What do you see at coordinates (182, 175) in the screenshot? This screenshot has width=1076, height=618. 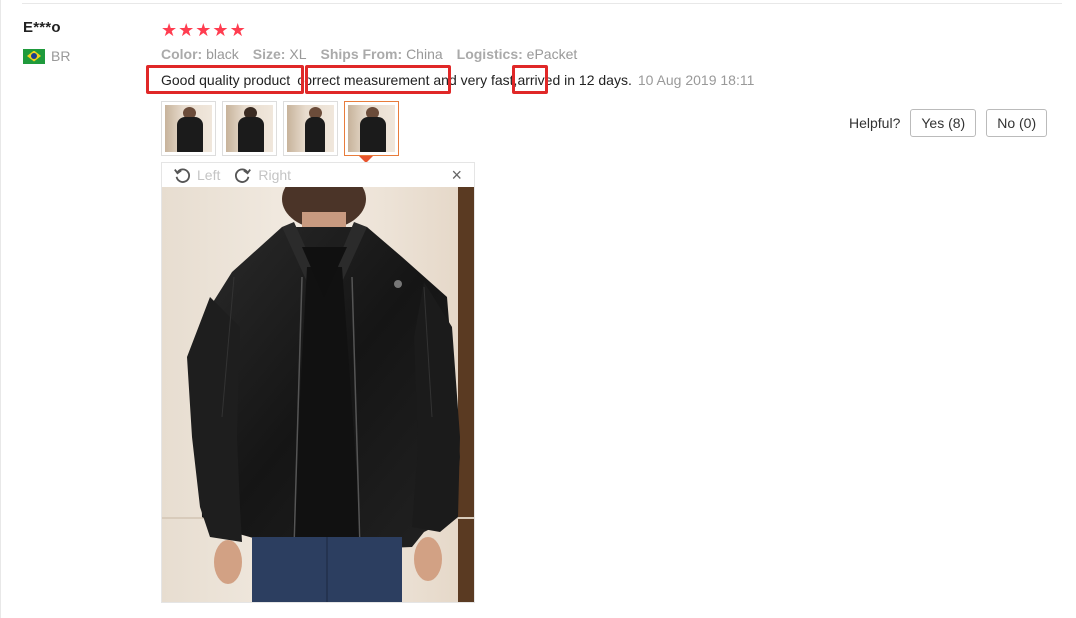 I see `rotate-left-icon` at bounding box center [182, 175].